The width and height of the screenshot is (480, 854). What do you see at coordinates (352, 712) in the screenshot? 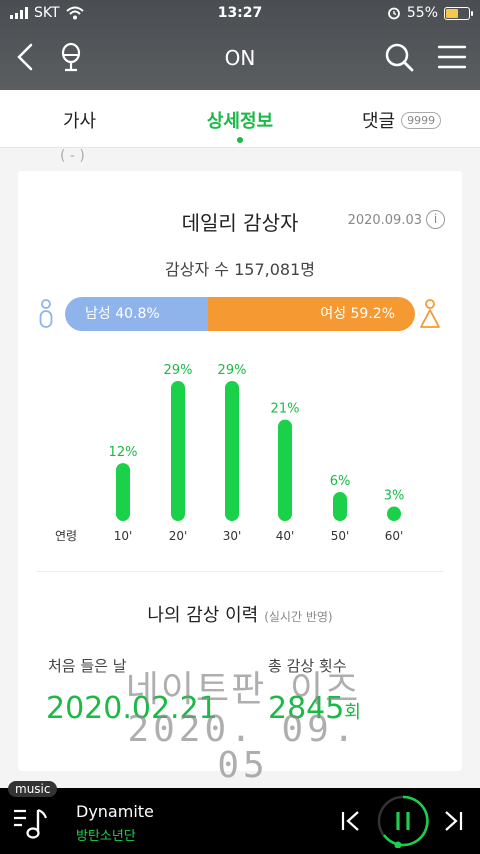
I see `total-plays-unit: 회` at bounding box center [352, 712].